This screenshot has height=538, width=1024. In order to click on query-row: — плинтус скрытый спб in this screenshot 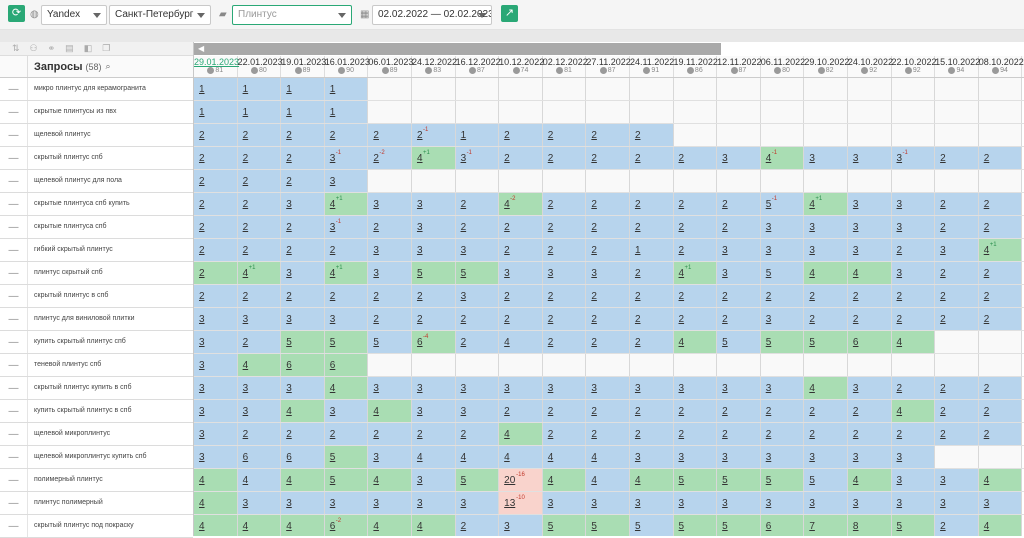, I will do `click(96, 273)`.